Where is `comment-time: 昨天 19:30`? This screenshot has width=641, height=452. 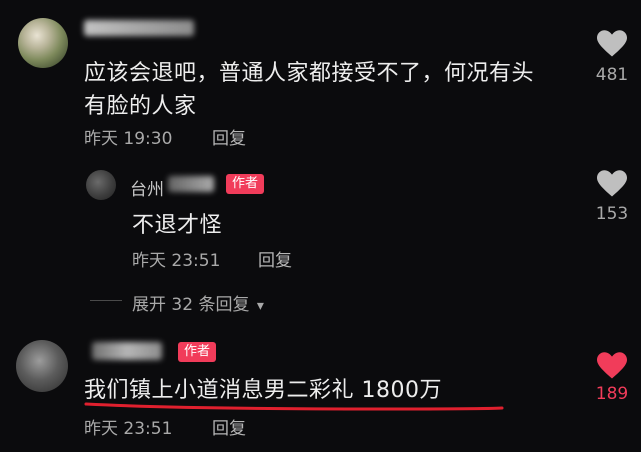
comment-time: 昨天 19:30 is located at coordinates (128, 139).